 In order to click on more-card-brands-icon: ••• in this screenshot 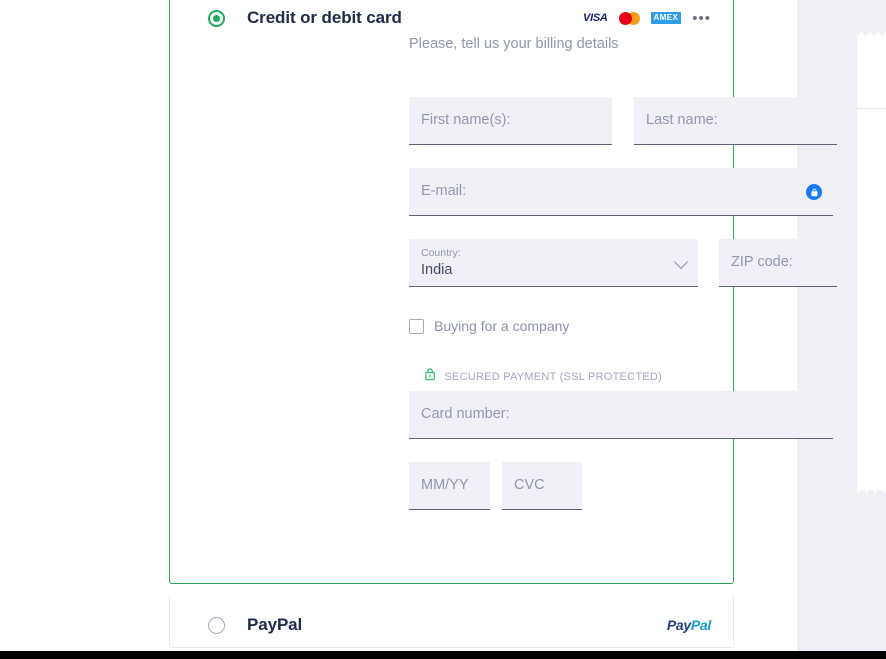, I will do `click(701, 18)`.